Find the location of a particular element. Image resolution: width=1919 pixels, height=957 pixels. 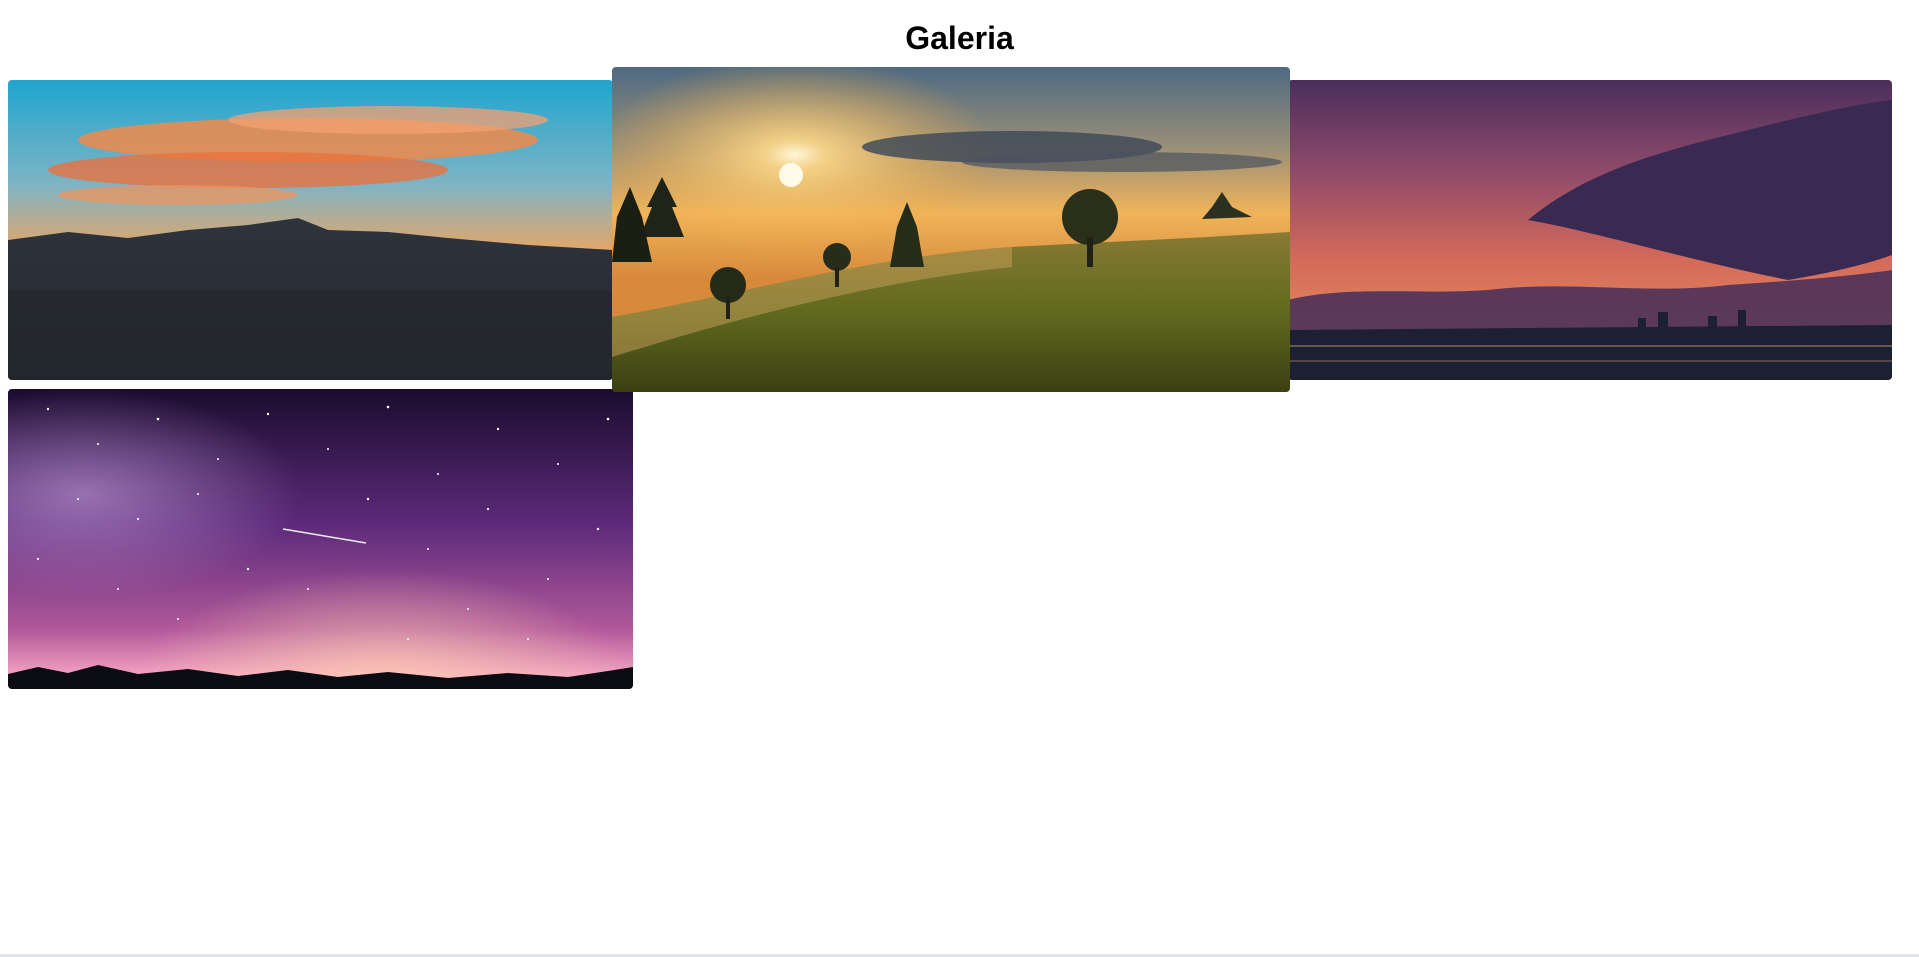

mountain-sunset-photo is located at coordinates (310, 230).